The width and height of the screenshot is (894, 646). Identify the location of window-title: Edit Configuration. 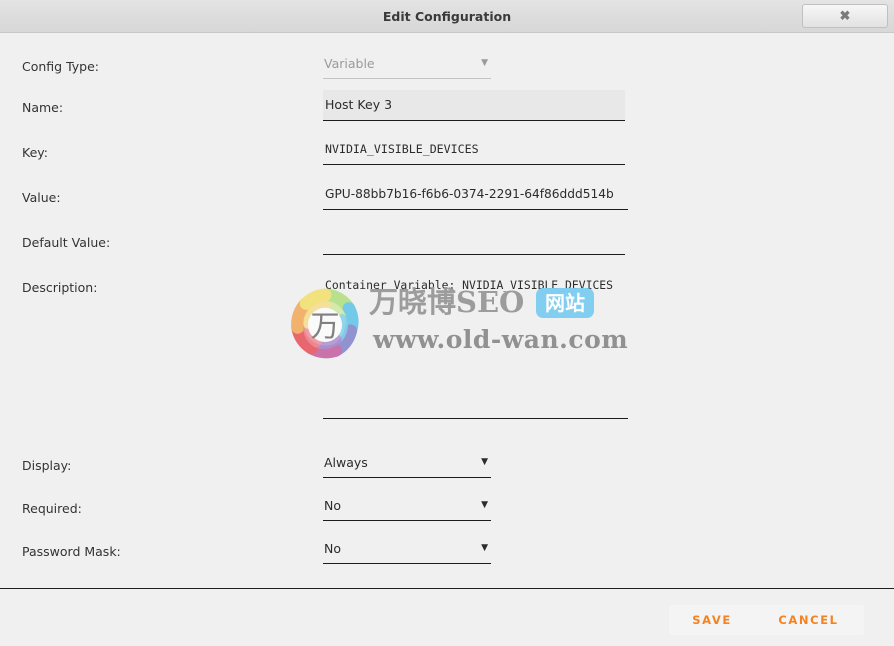
(447, 16).